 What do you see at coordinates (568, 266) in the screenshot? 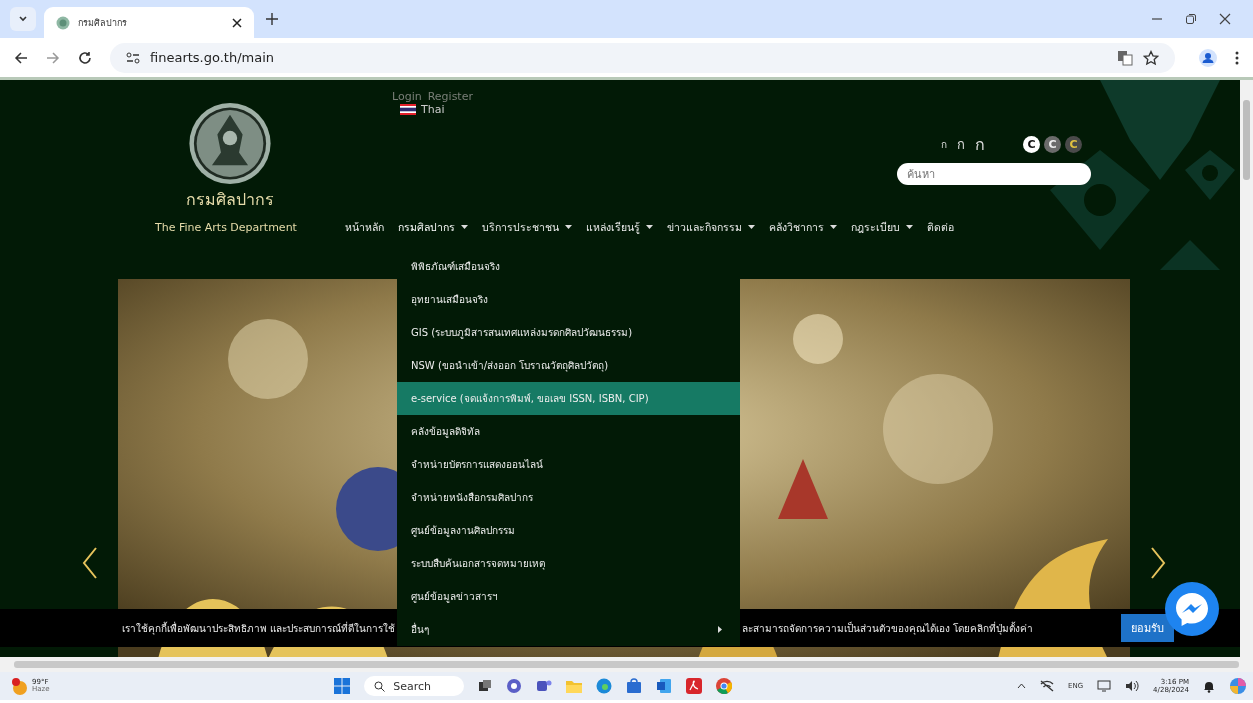
I see `menu-item: พิพิธภัณฑ์เสมือนจริง` at bounding box center [568, 266].